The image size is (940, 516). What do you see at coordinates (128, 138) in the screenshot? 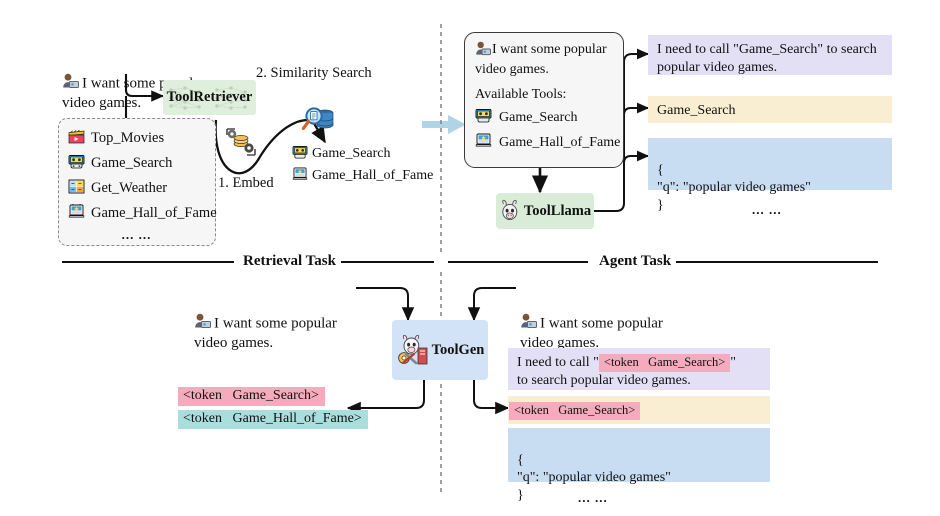
I see `list-item-label: Top_Movies` at bounding box center [128, 138].